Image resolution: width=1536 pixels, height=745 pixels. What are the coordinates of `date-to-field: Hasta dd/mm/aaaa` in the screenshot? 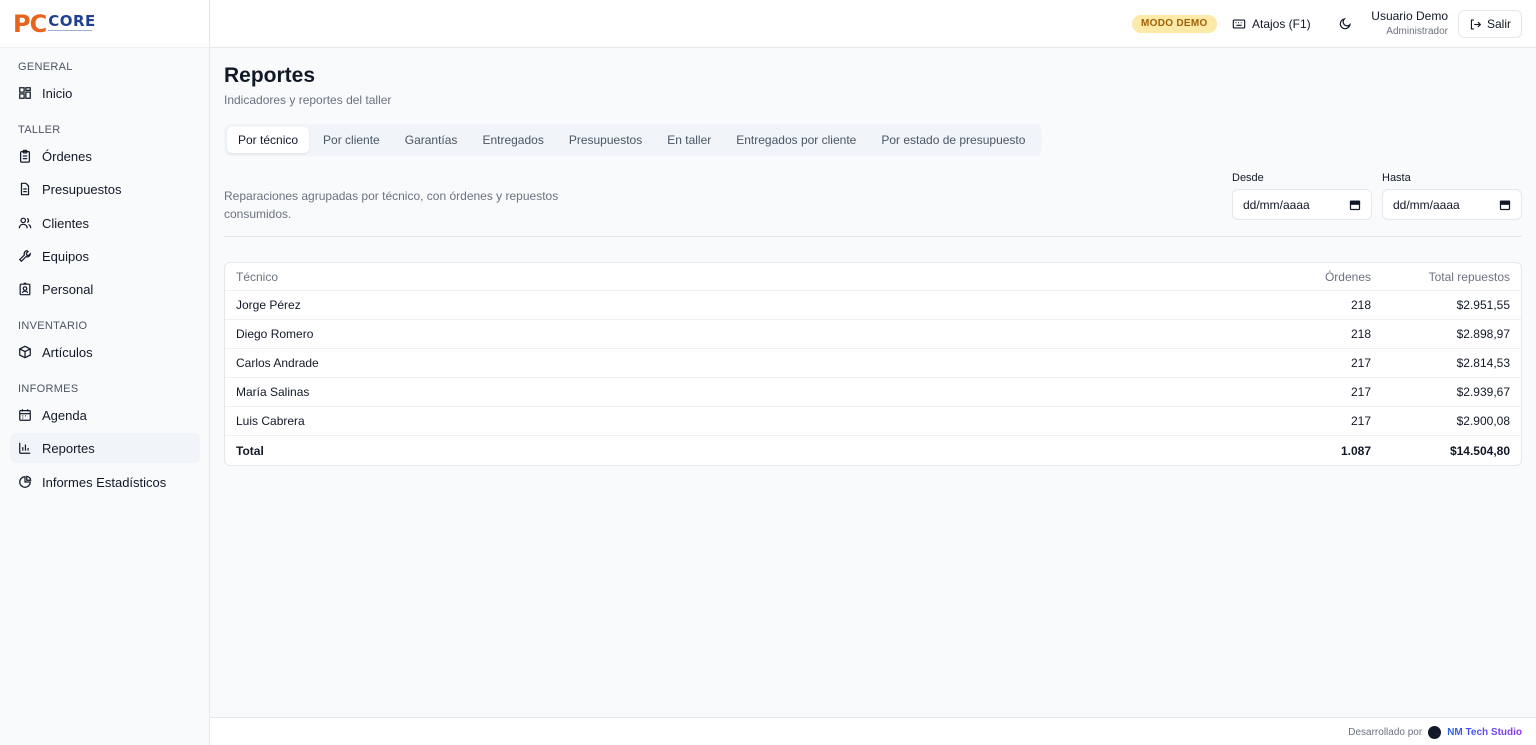 It's located at (1452, 196).